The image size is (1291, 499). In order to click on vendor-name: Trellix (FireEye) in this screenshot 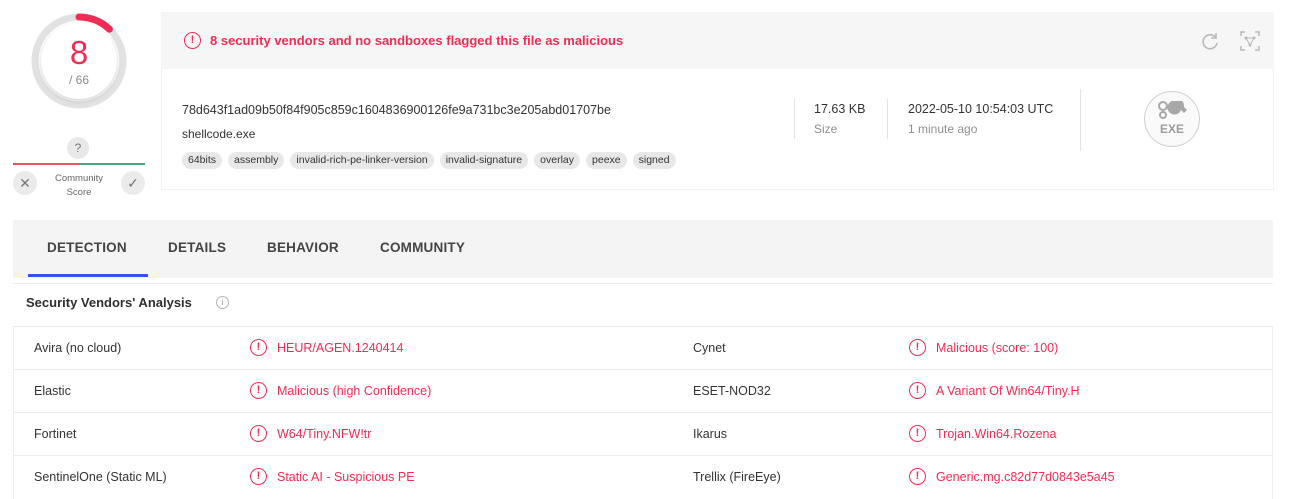, I will do `click(737, 477)`.